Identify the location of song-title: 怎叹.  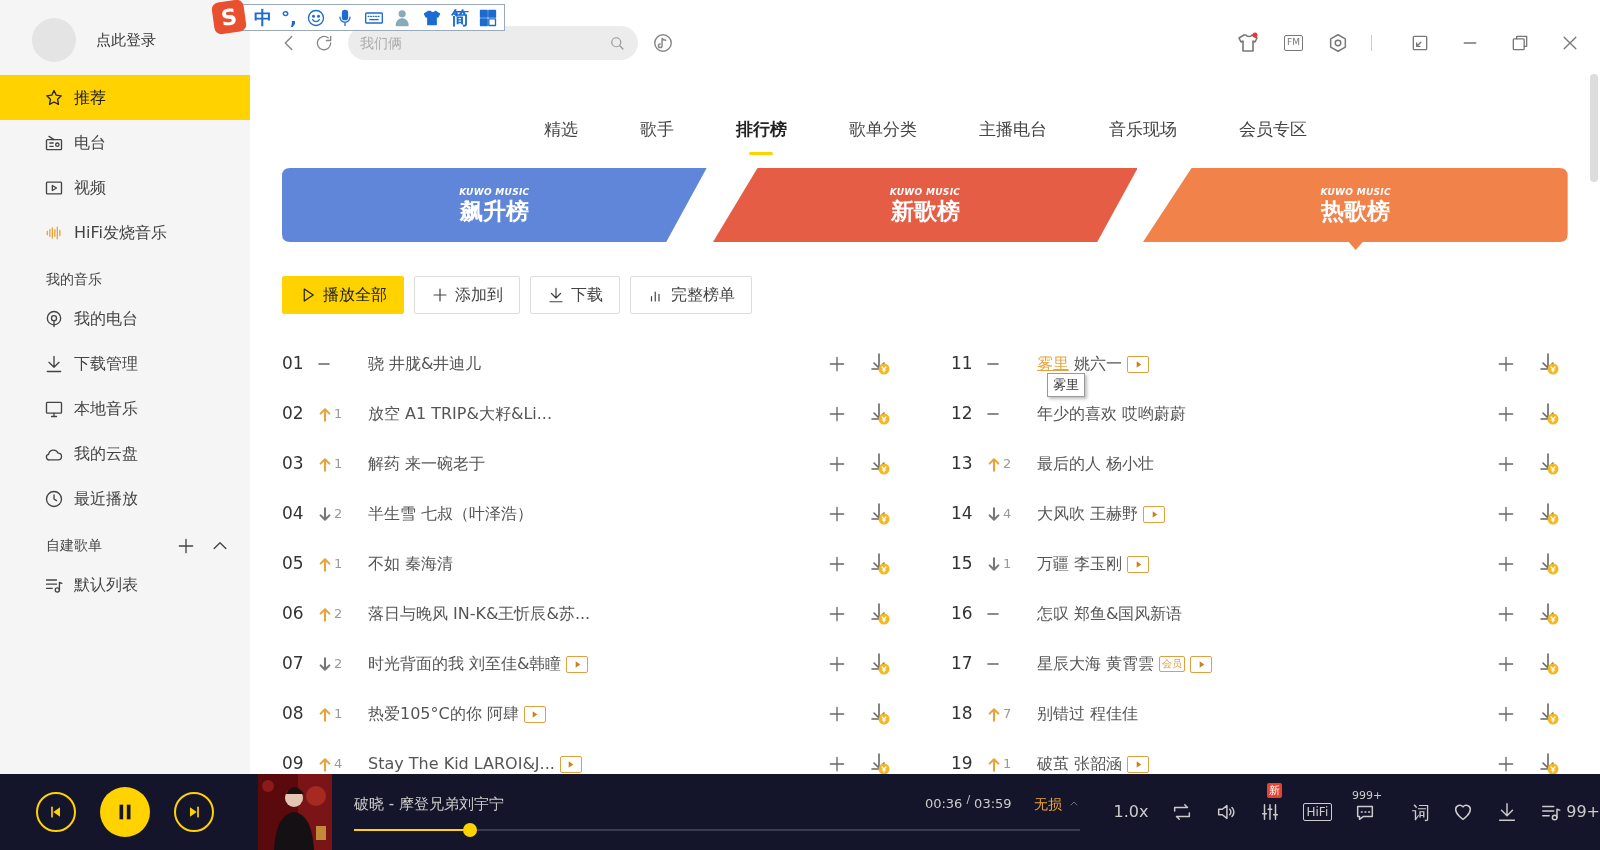
(1053, 614).